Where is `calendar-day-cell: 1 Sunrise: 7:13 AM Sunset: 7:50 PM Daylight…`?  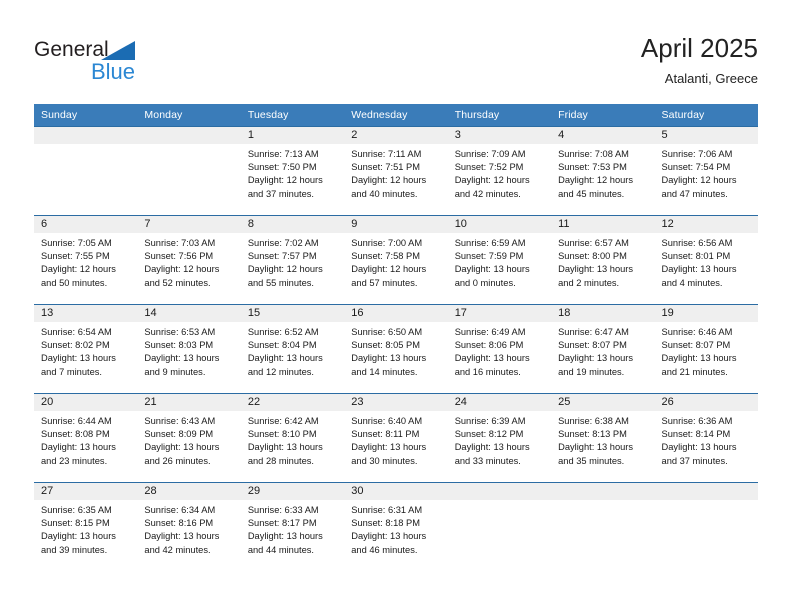 calendar-day-cell: 1 Sunrise: 7:13 AM Sunset: 7:50 PM Daylight… is located at coordinates (292, 171).